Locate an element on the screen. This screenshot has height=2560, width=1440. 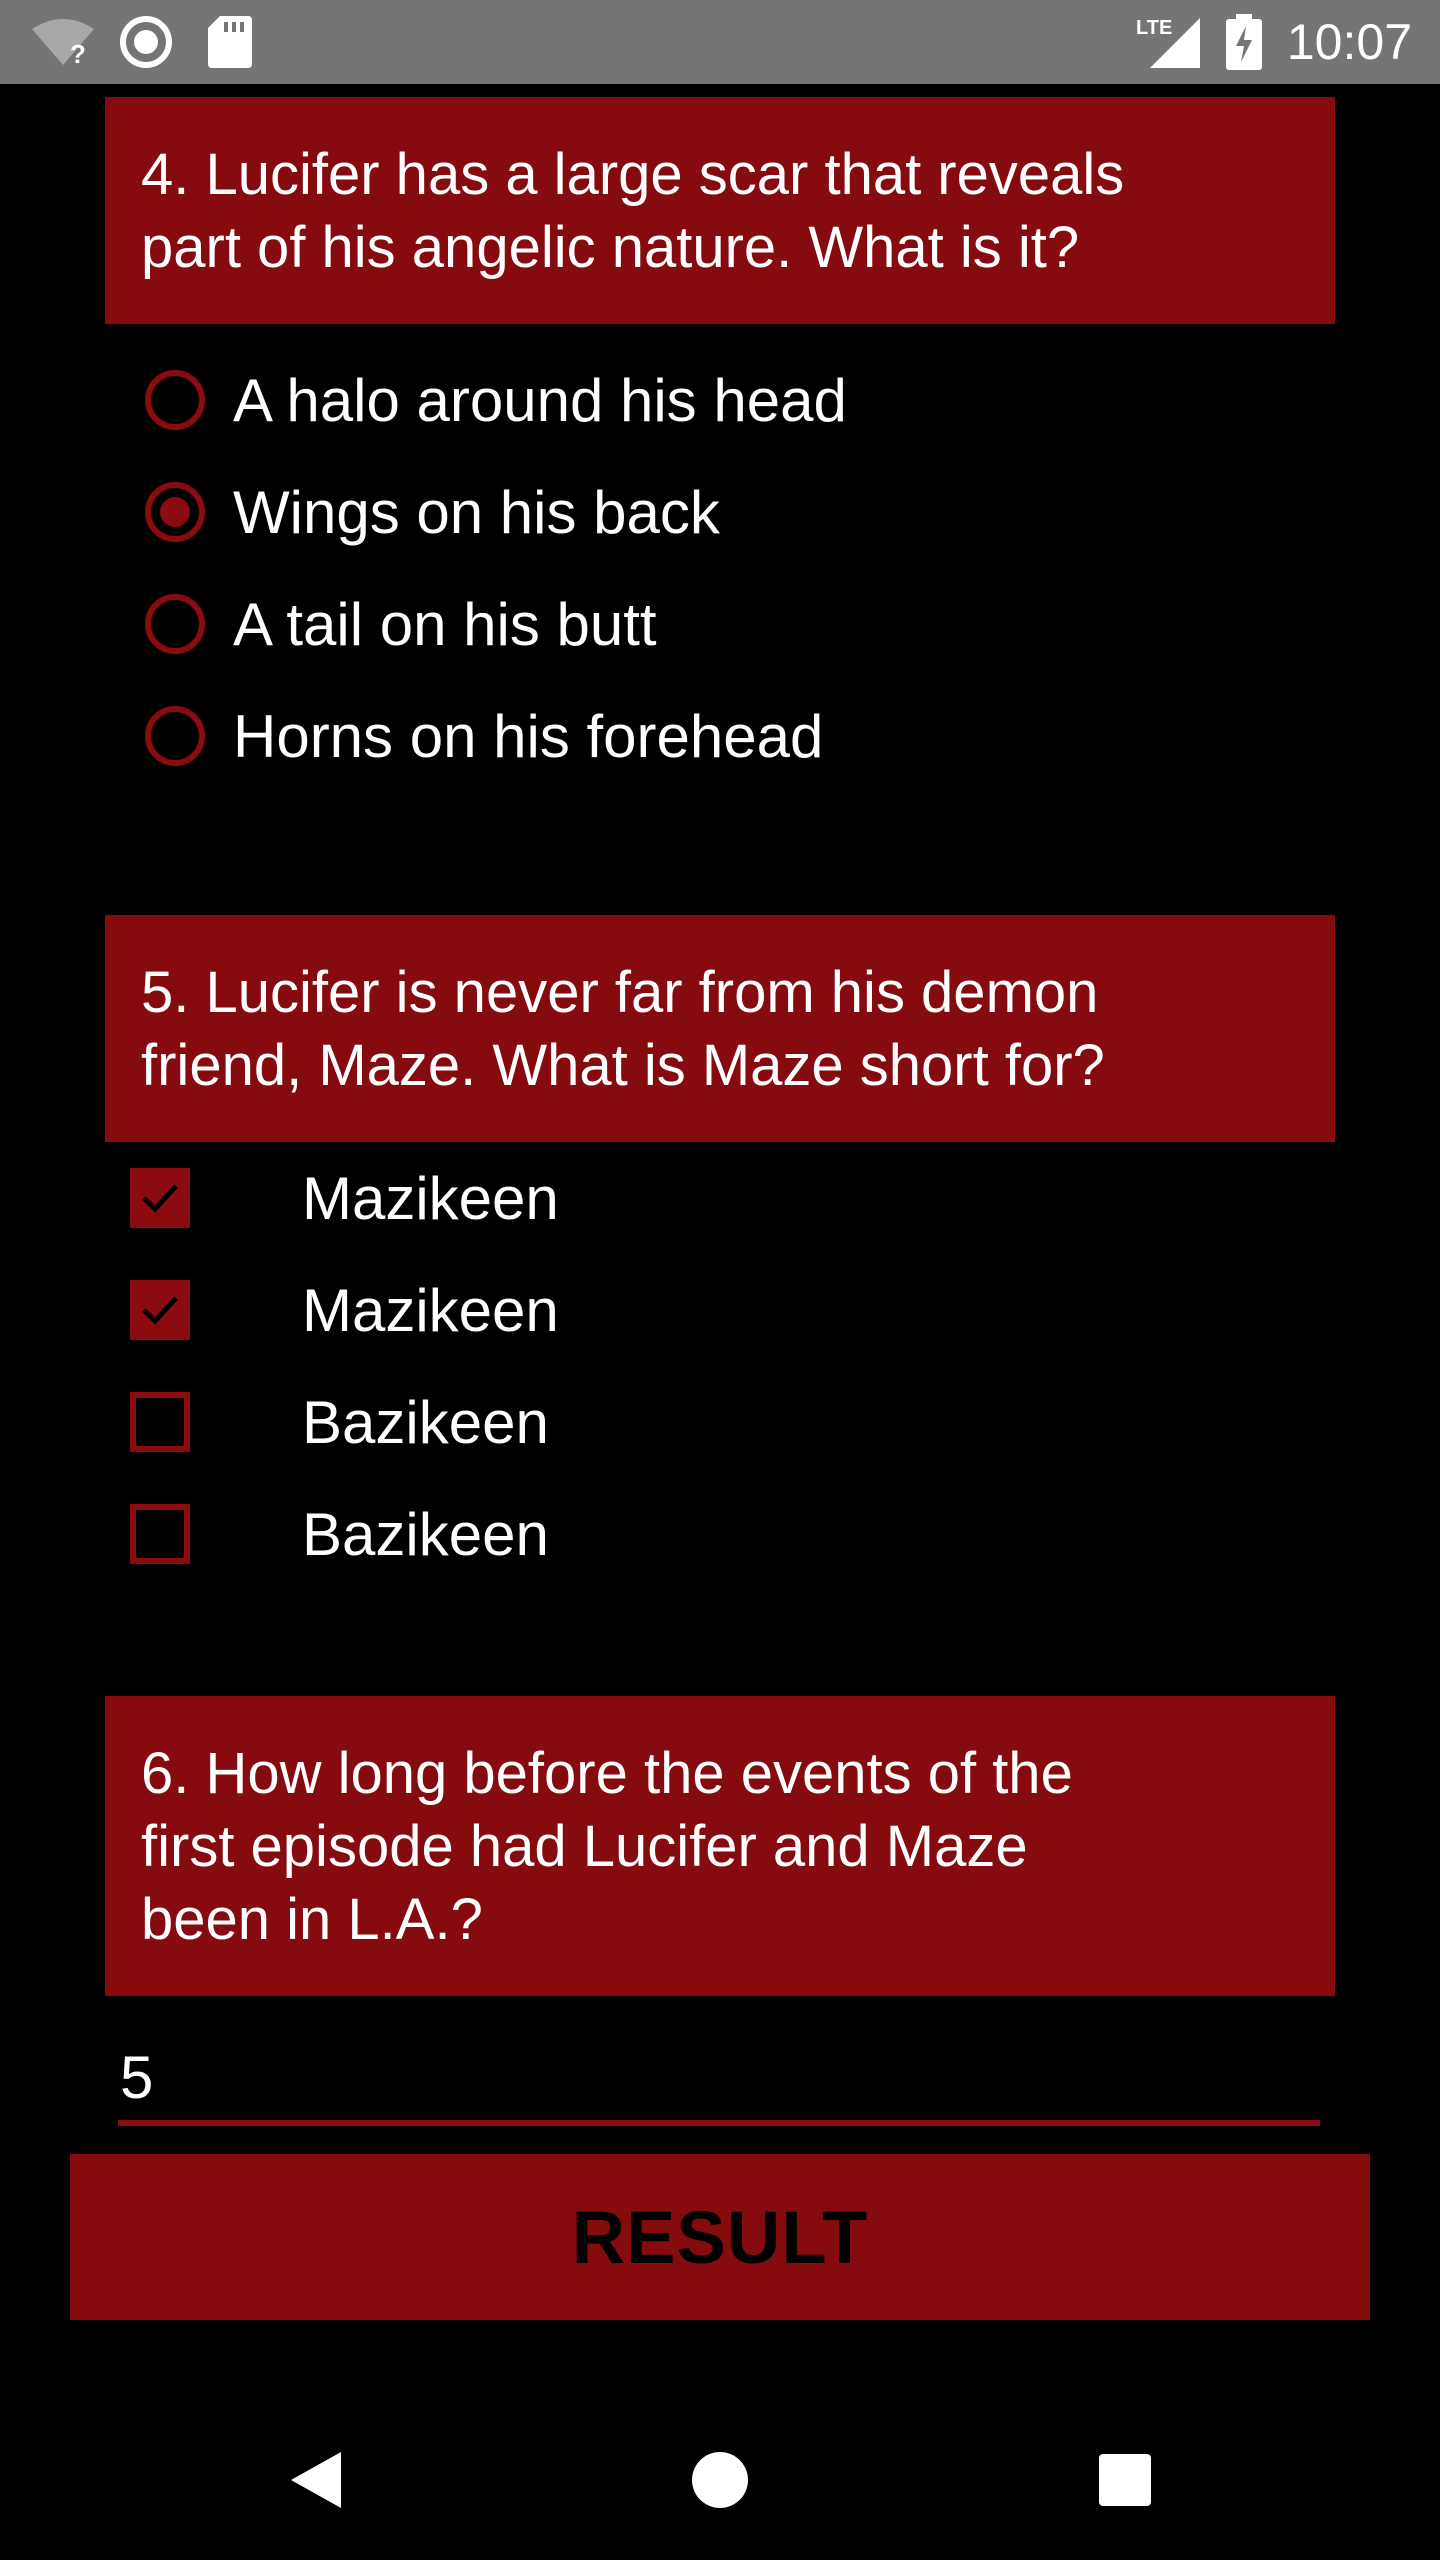
signal-icon: LTE is located at coordinates (1169, 42).